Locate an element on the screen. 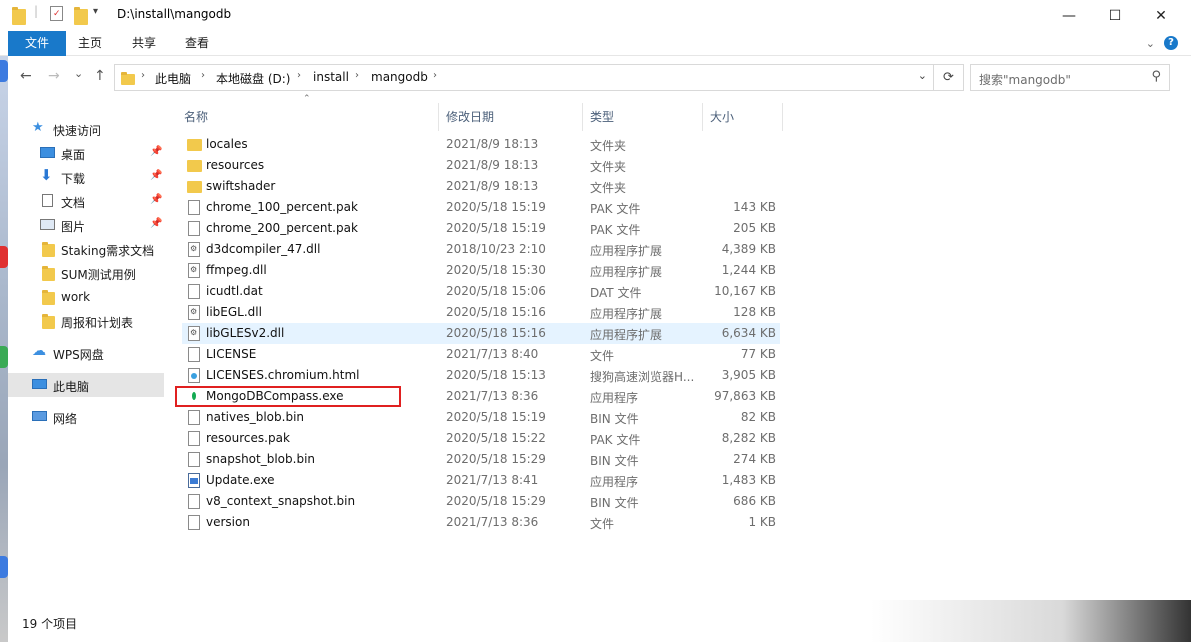 Image resolution: width=1191 pixels, height=642 pixels. chevron-down-icon: ⌄ is located at coordinates (1150, 43).